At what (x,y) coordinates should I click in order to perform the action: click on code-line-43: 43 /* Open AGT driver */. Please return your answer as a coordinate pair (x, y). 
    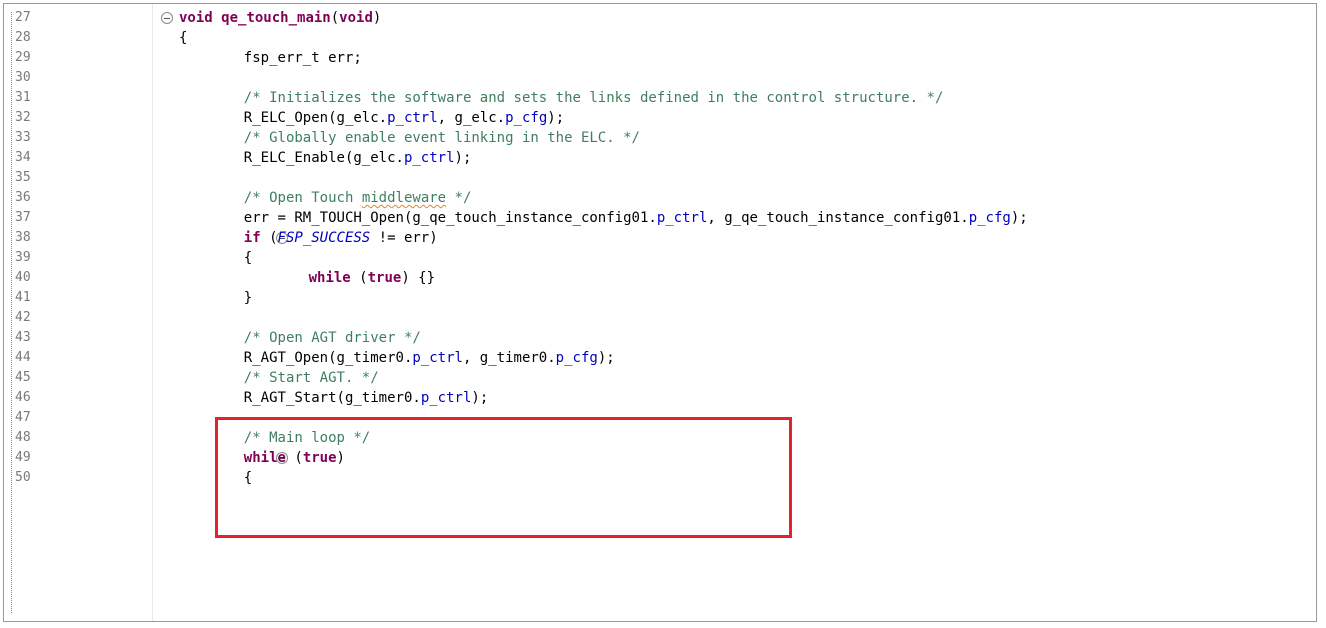
    Looking at the image, I should click on (660, 338).